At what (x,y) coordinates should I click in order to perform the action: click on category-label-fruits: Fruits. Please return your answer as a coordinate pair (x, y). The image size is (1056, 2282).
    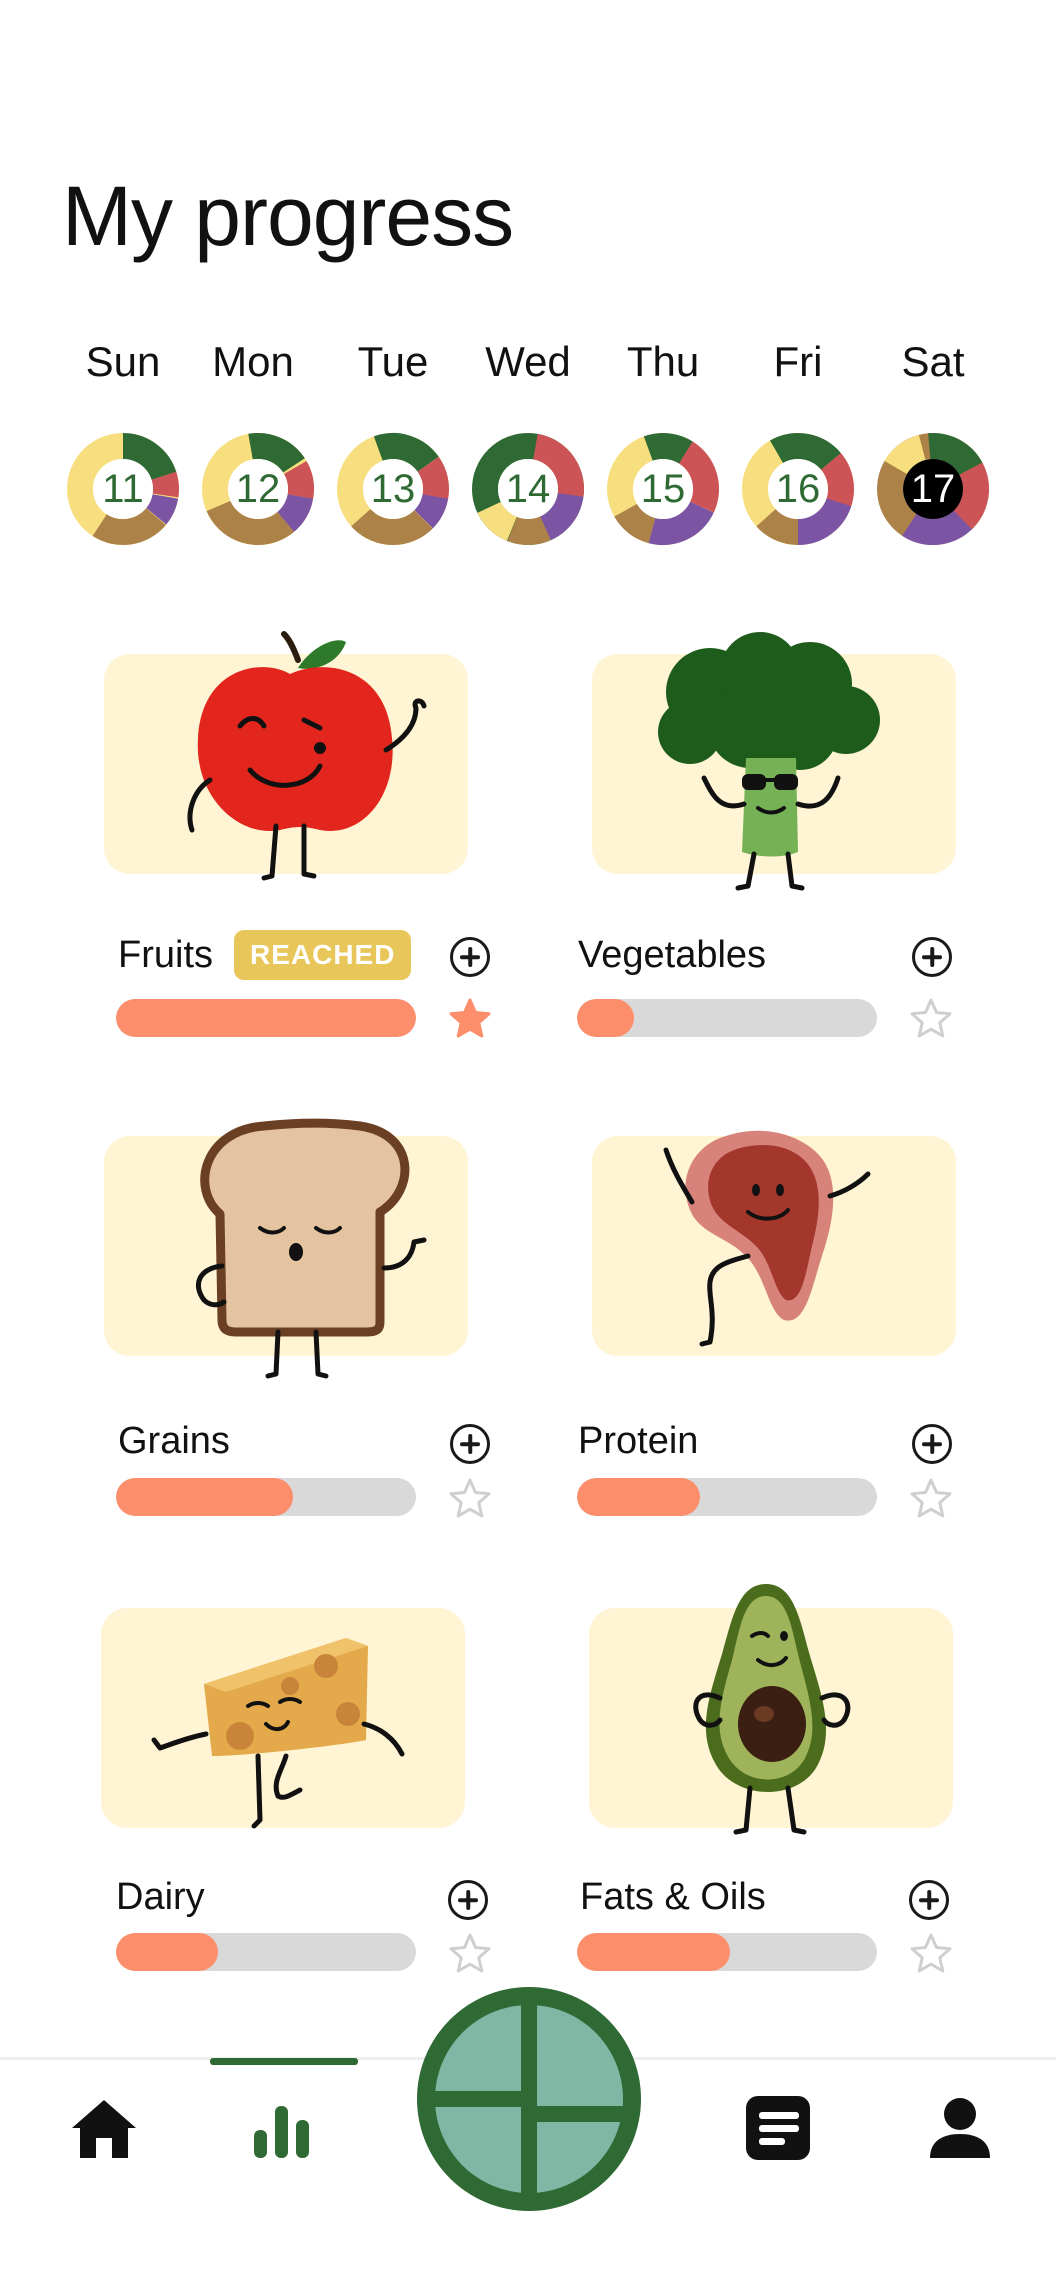
    Looking at the image, I should click on (165, 955).